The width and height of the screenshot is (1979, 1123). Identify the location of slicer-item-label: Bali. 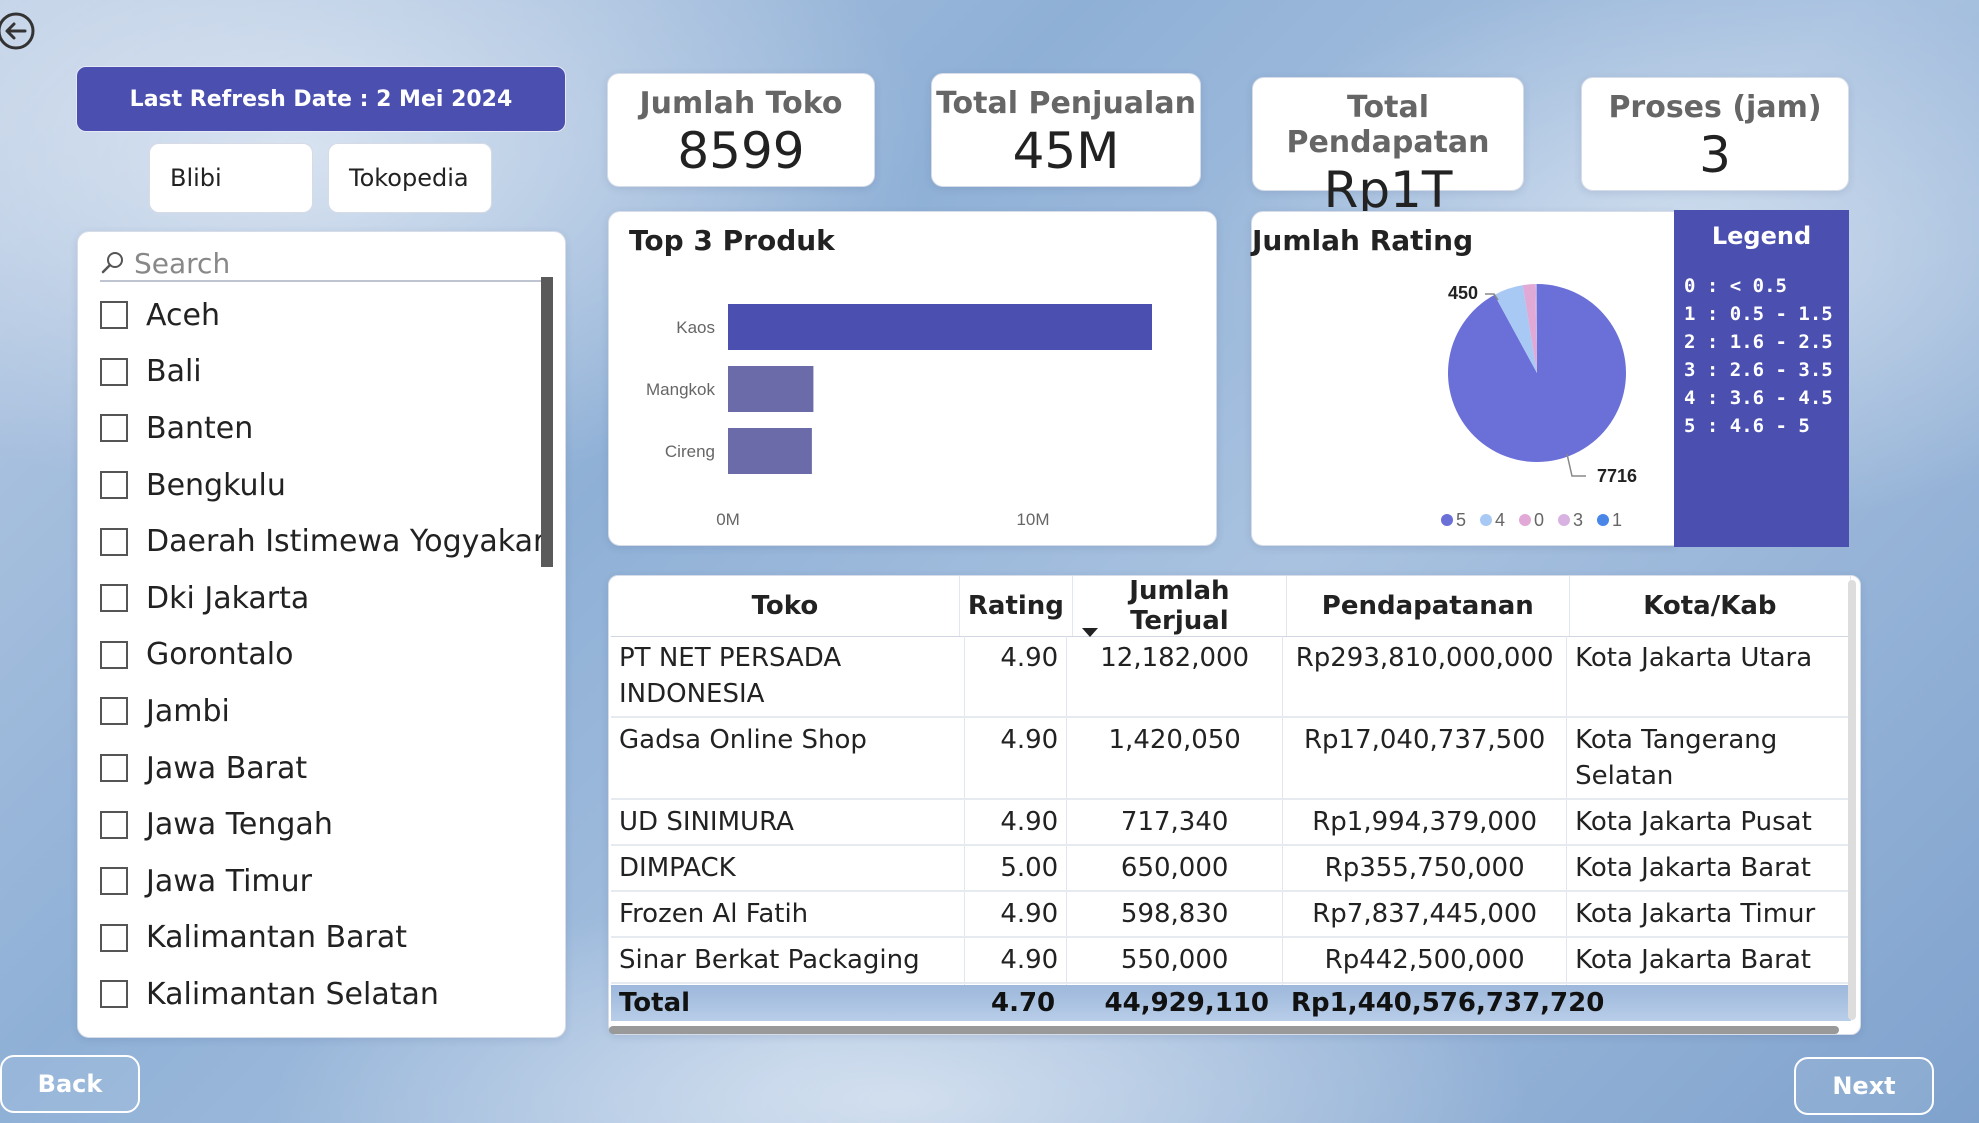
(174, 372).